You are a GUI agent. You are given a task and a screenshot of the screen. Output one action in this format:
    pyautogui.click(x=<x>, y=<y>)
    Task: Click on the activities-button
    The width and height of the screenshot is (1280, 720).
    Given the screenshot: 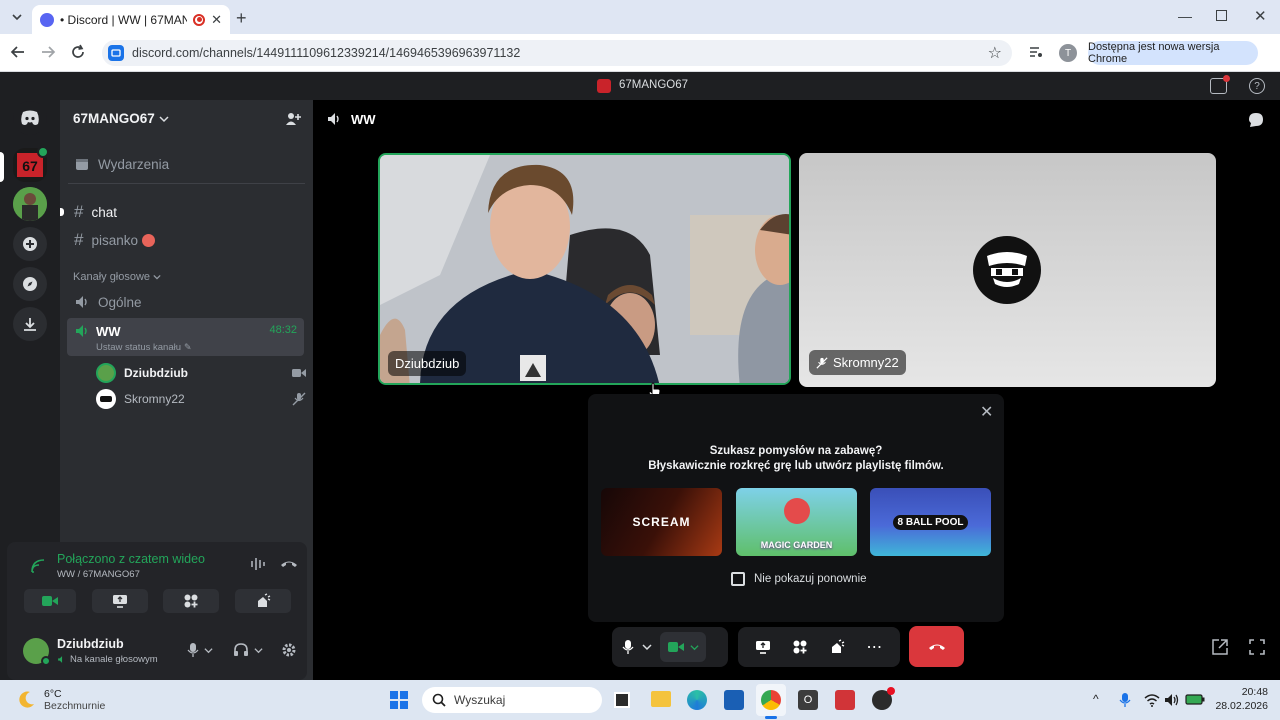 What is the action you would take?
    pyautogui.click(x=191, y=601)
    